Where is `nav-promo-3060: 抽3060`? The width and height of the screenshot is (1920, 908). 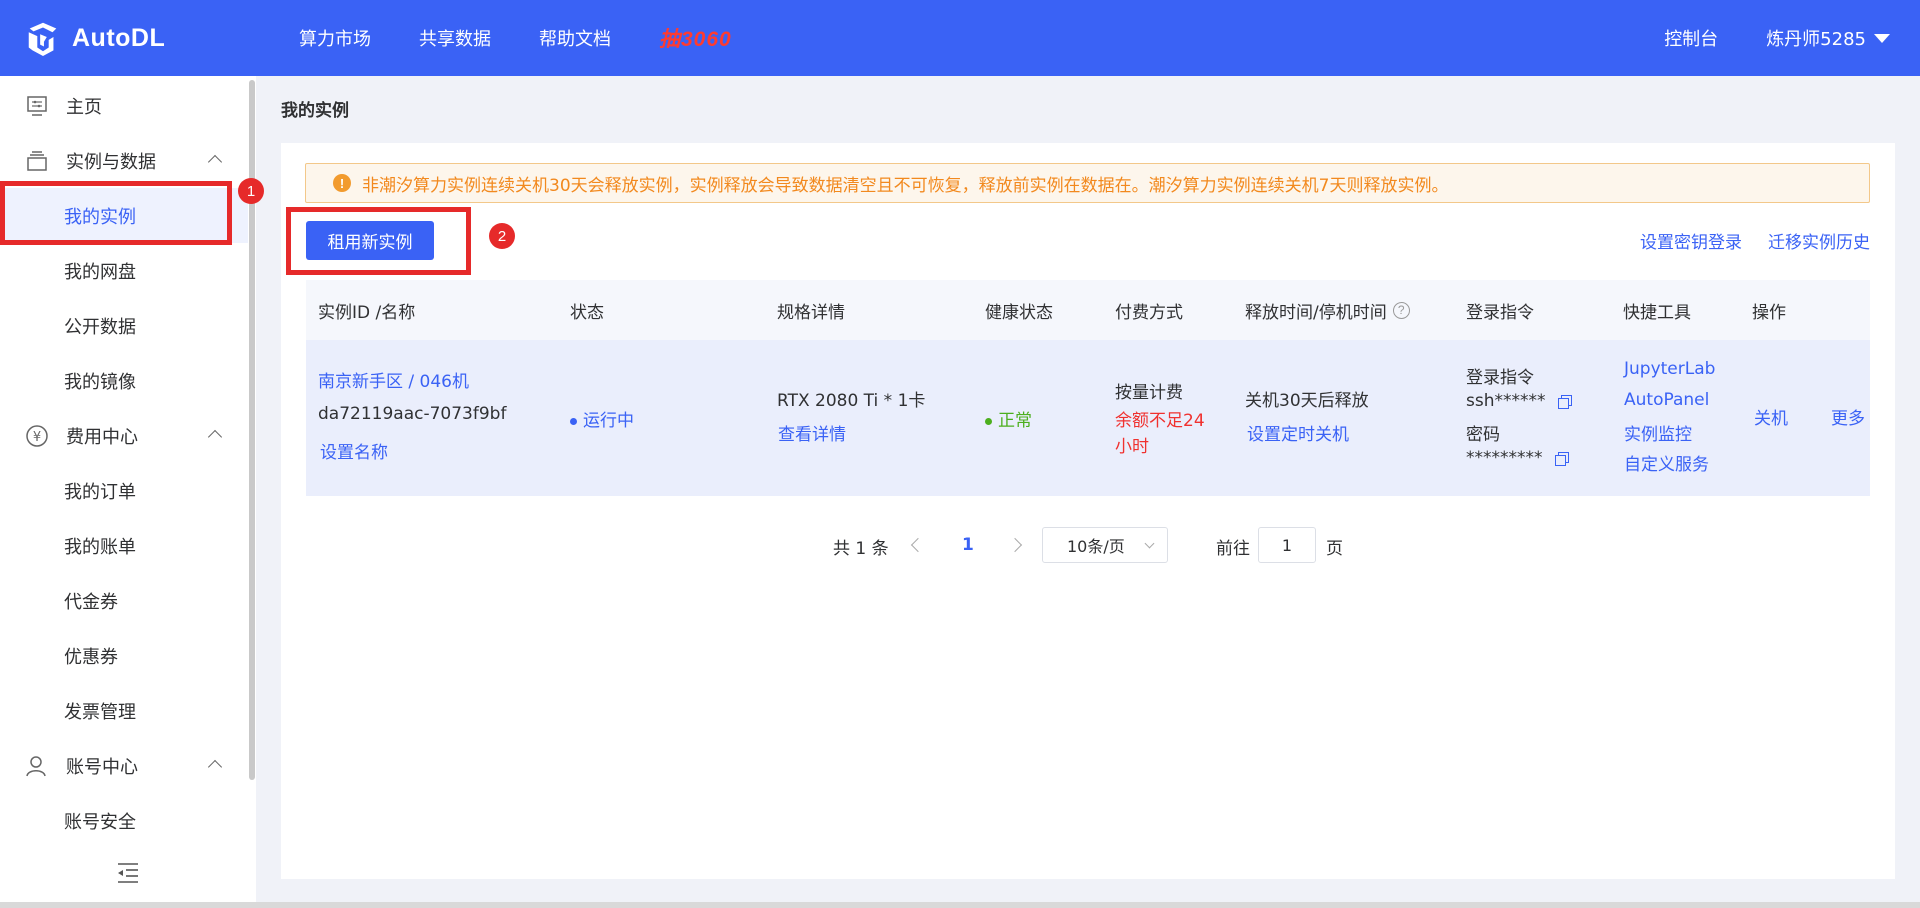
nav-promo-3060: 抽3060 is located at coordinates (695, 38).